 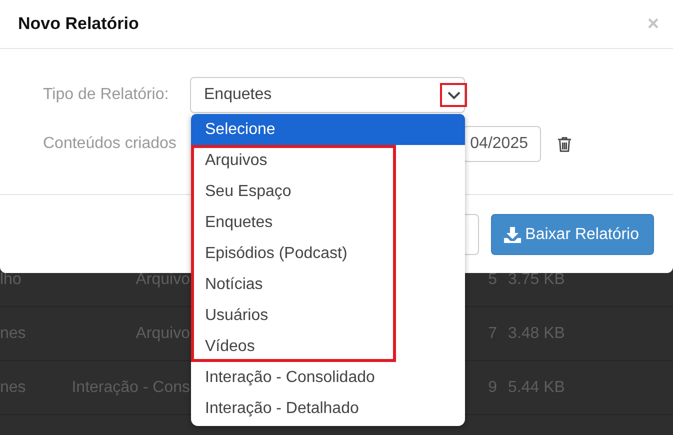 What do you see at coordinates (328, 129) in the screenshot?
I see `dropdown-option: Selecione` at bounding box center [328, 129].